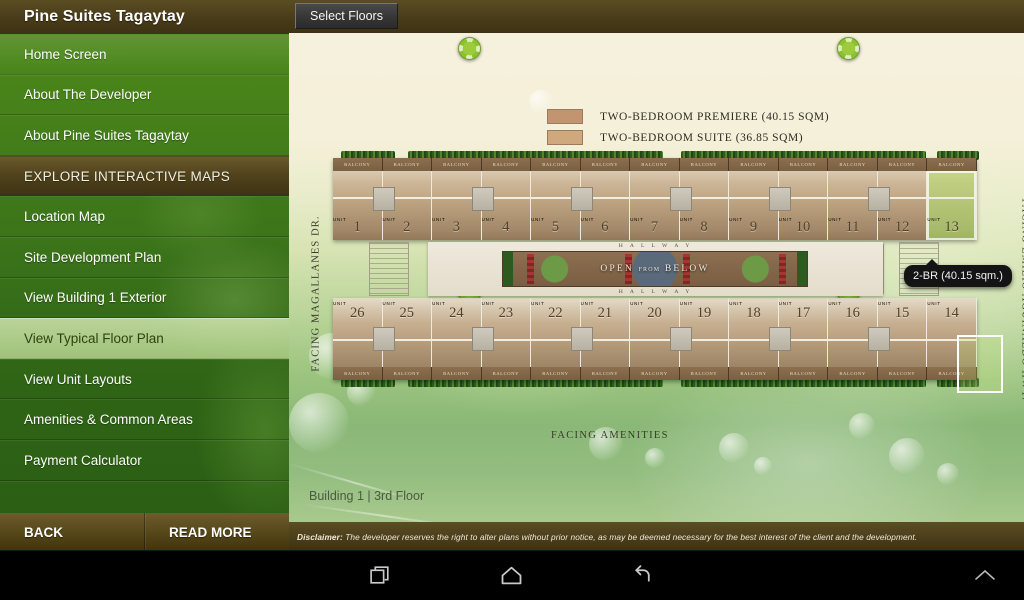  Describe the element at coordinates (600, 332) in the screenshot. I see `floor-plan-unit-21: UNIT 21` at that location.